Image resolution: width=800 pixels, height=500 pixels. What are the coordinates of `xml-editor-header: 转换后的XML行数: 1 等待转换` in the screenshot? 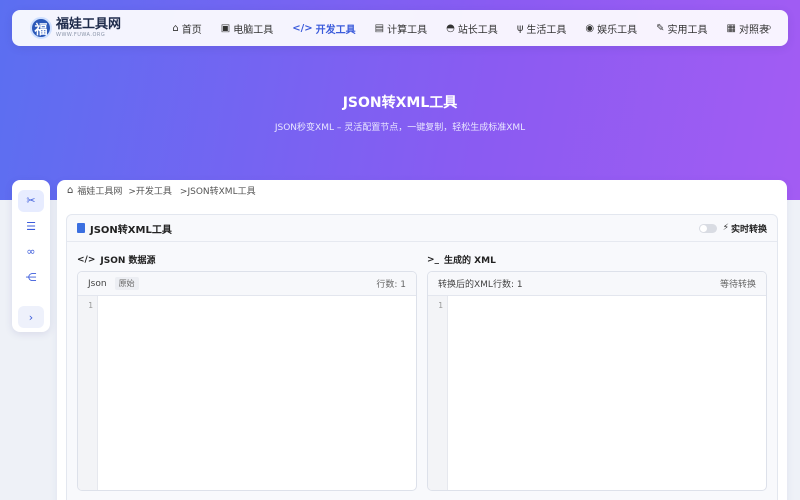 It's located at (597, 284).